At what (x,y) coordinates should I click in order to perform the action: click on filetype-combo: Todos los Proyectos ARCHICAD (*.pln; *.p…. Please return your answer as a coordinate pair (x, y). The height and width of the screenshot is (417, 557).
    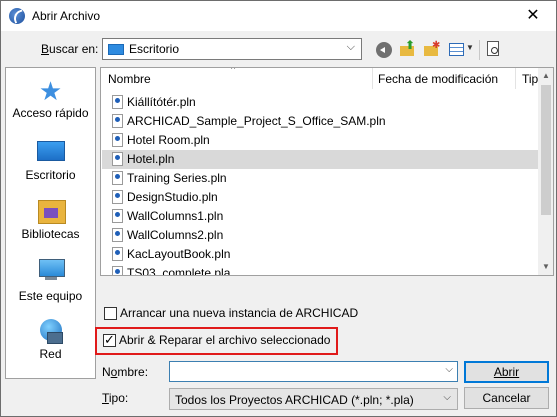
    Looking at the image, I should click on (313, 399).